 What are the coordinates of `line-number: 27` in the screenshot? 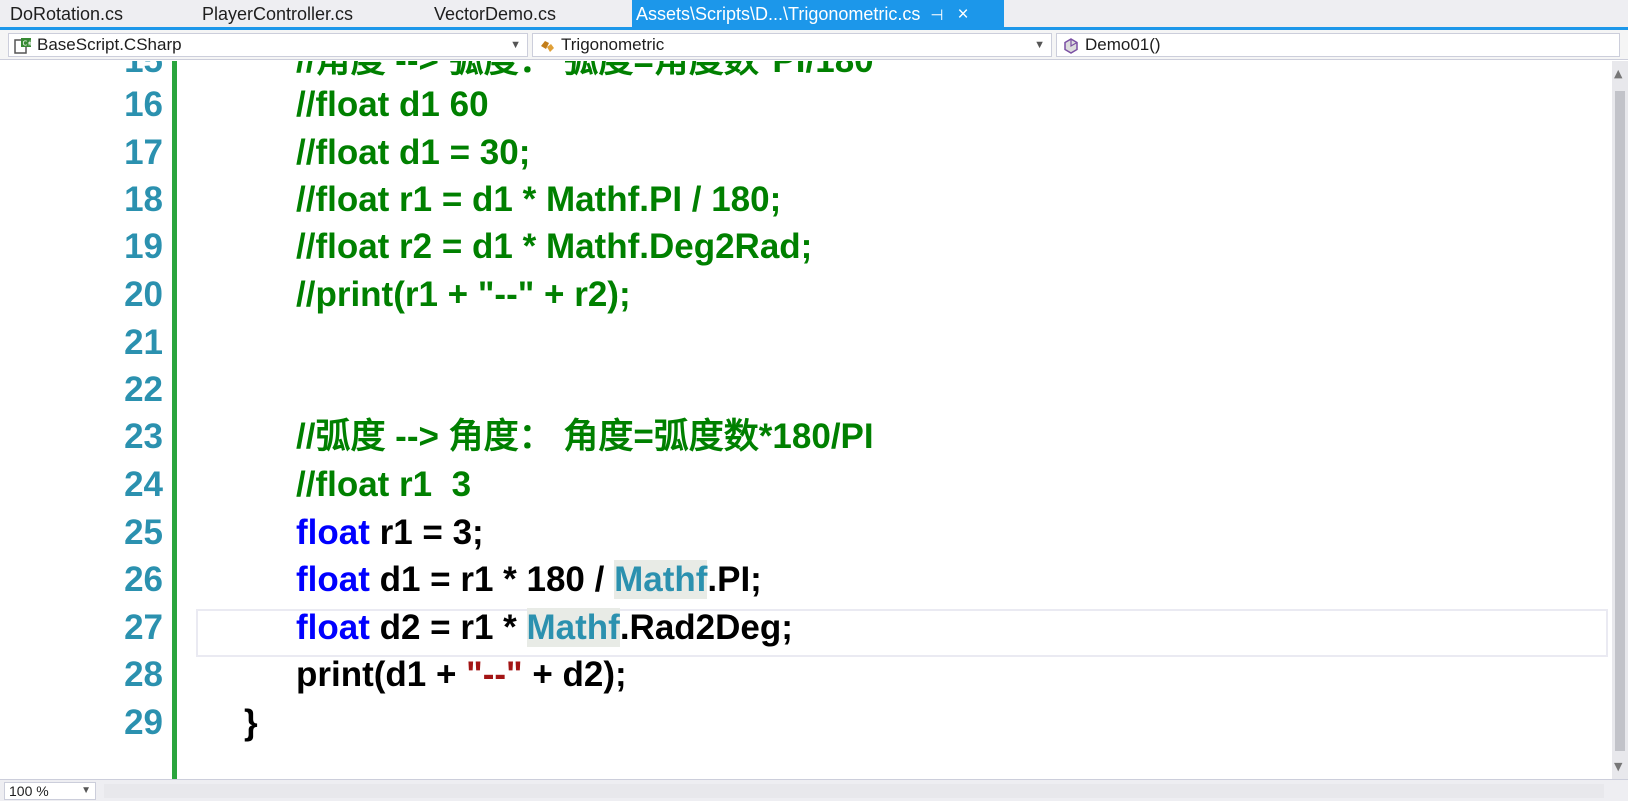 It's located at (143, 627).